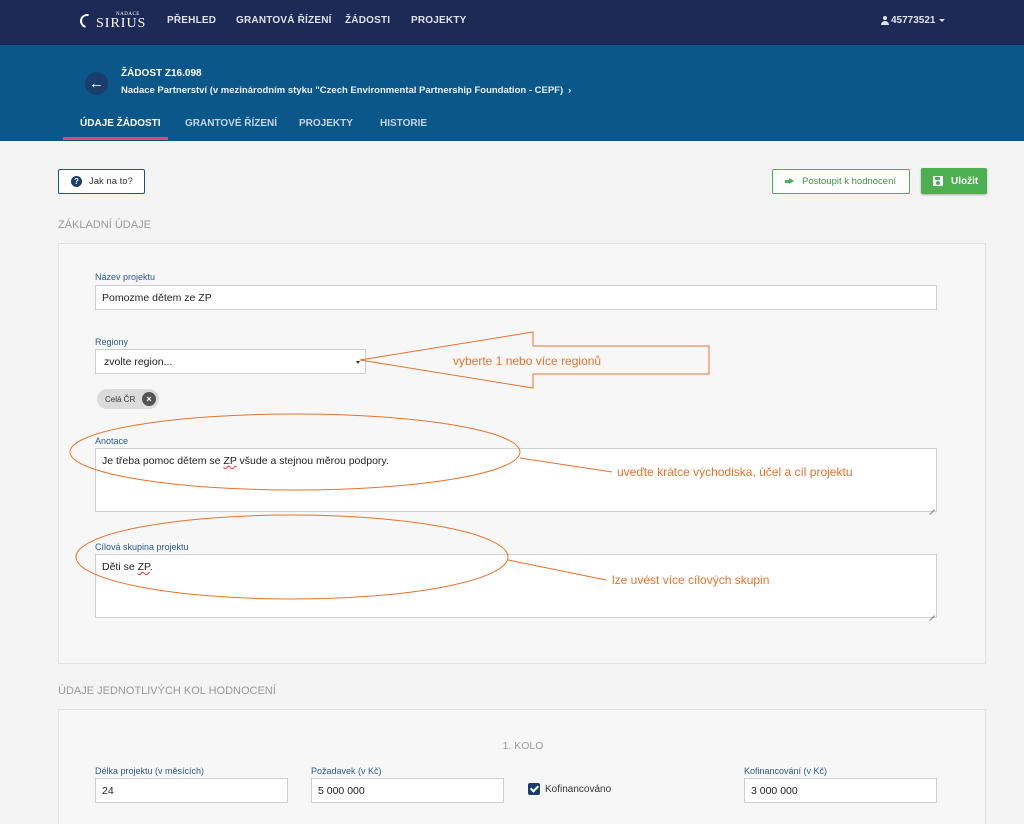  What do you see at coordinates (367, 20) in the screenshot?
I see `nav-item-requests: ŽÁDOSTI` at bounding box center [367, 20].